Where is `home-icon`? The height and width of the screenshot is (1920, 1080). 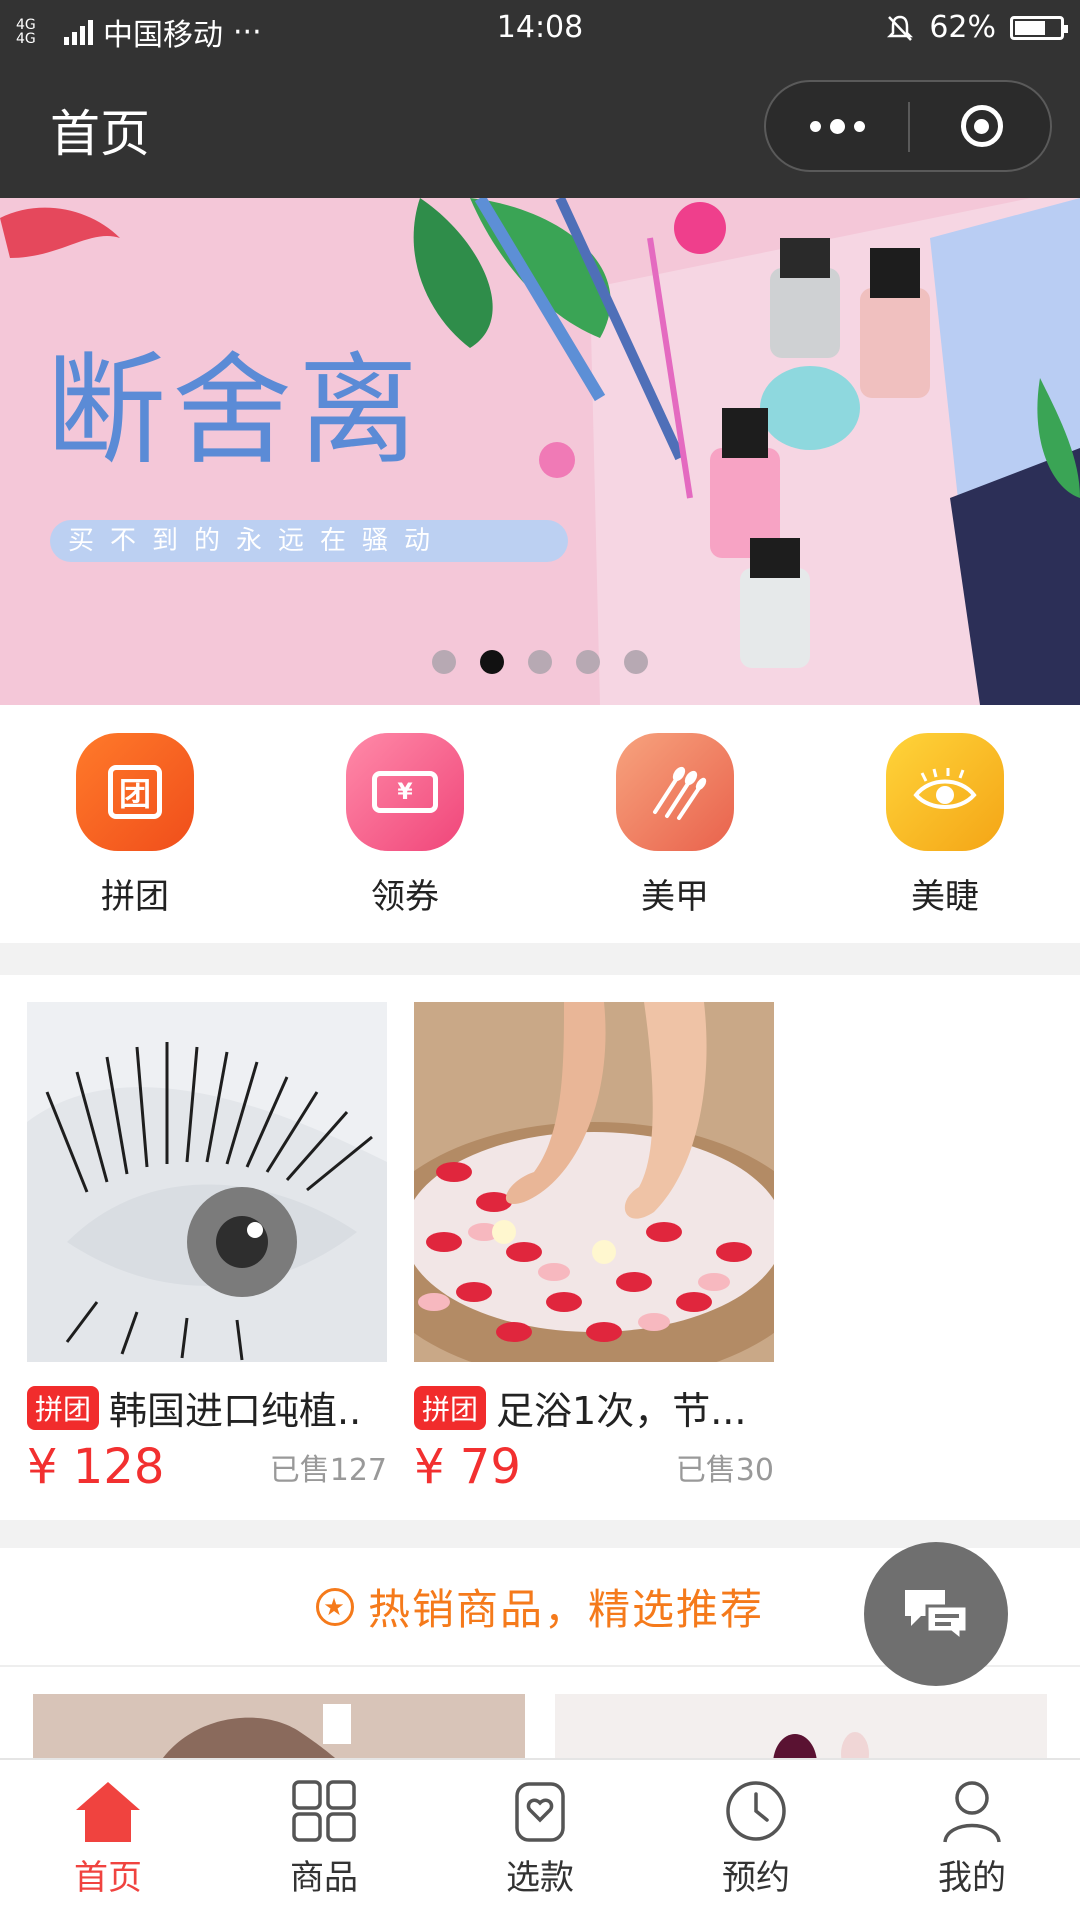
home-icon is located at coordinates (108, 1812).